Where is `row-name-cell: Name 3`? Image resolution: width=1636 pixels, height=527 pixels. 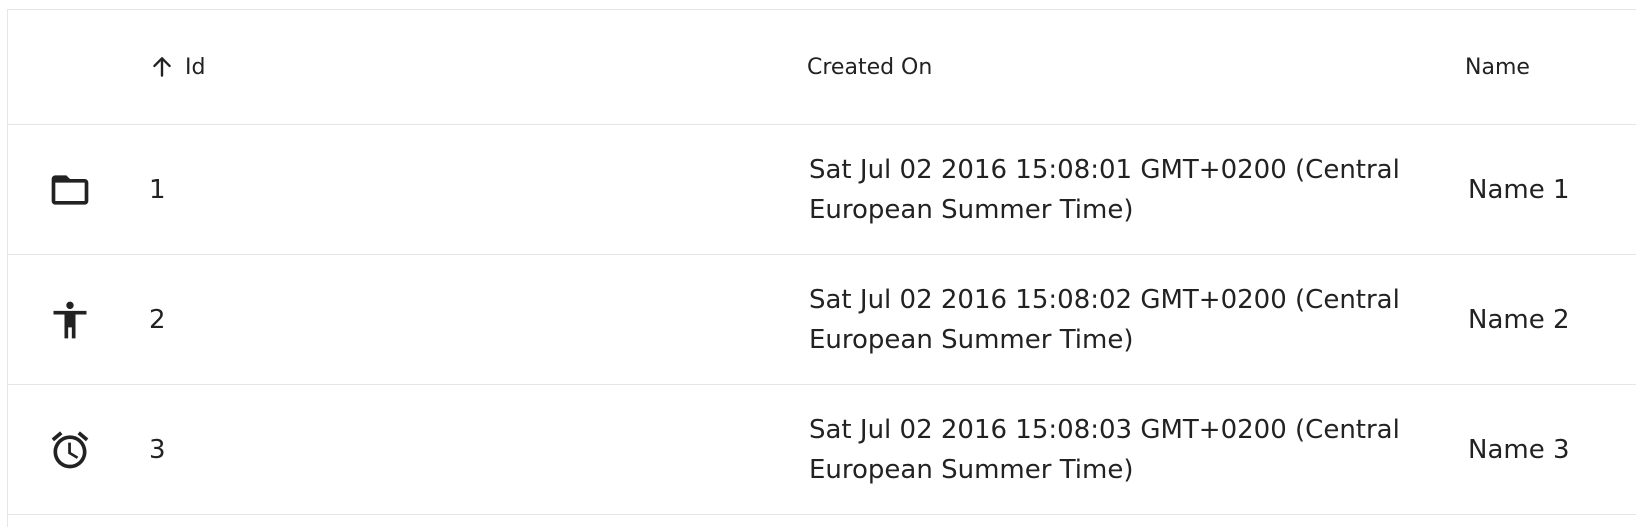 row-name-cell: Name 3 is located at coordinates (1548, 449).